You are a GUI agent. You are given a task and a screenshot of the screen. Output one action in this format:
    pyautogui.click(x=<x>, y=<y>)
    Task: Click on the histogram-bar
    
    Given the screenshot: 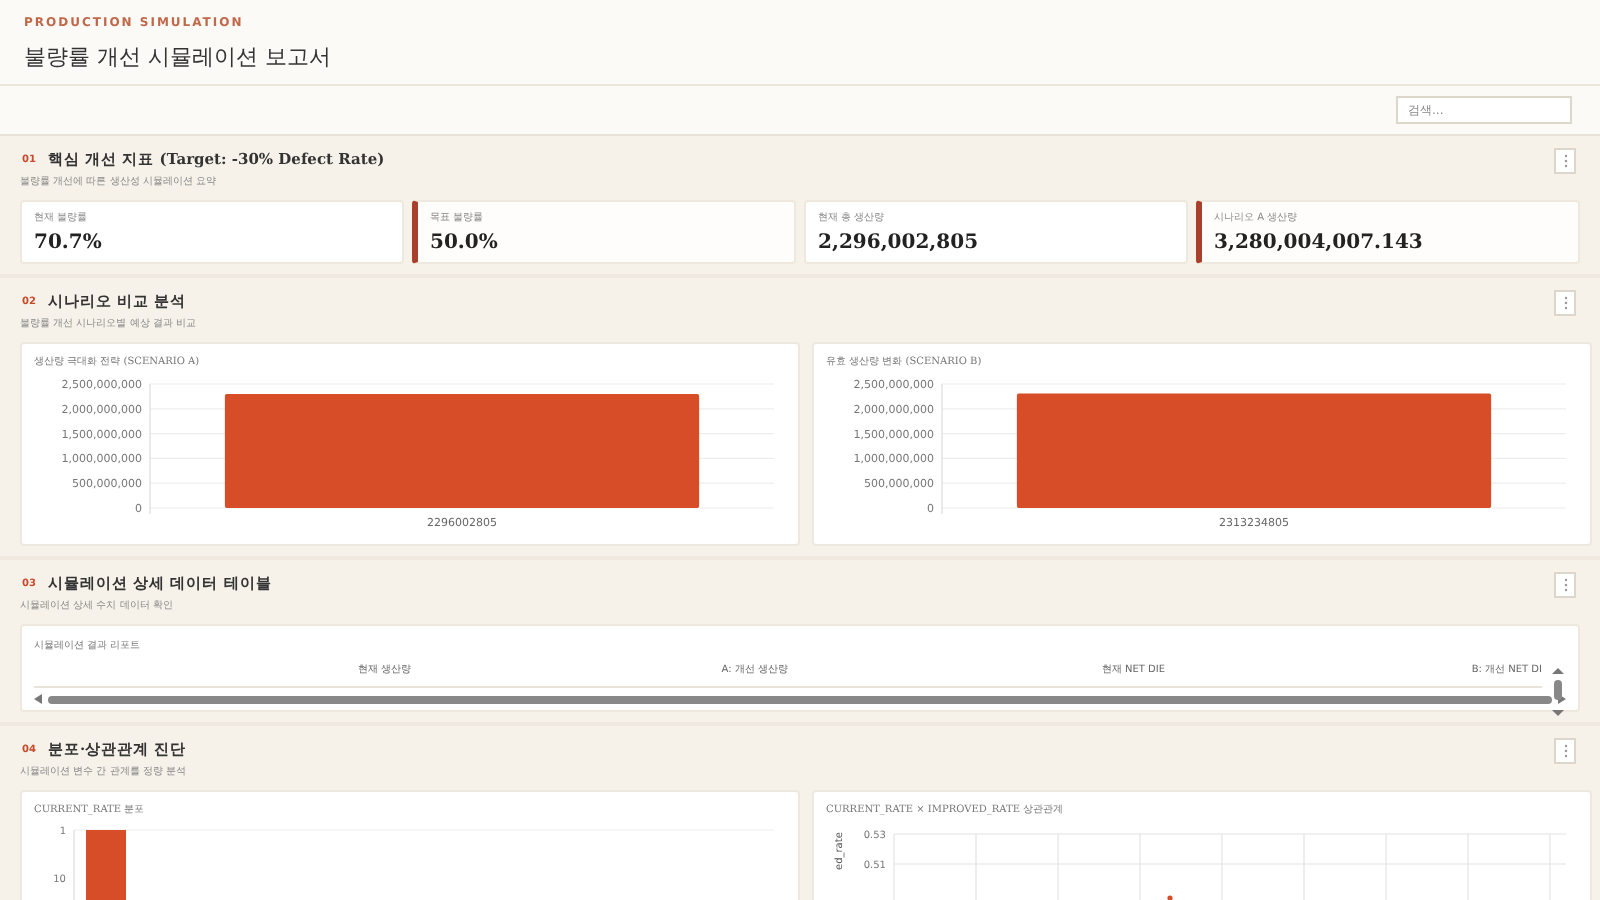 What is the action you would take?
    pyautogui.click(x=106, y=865)
    